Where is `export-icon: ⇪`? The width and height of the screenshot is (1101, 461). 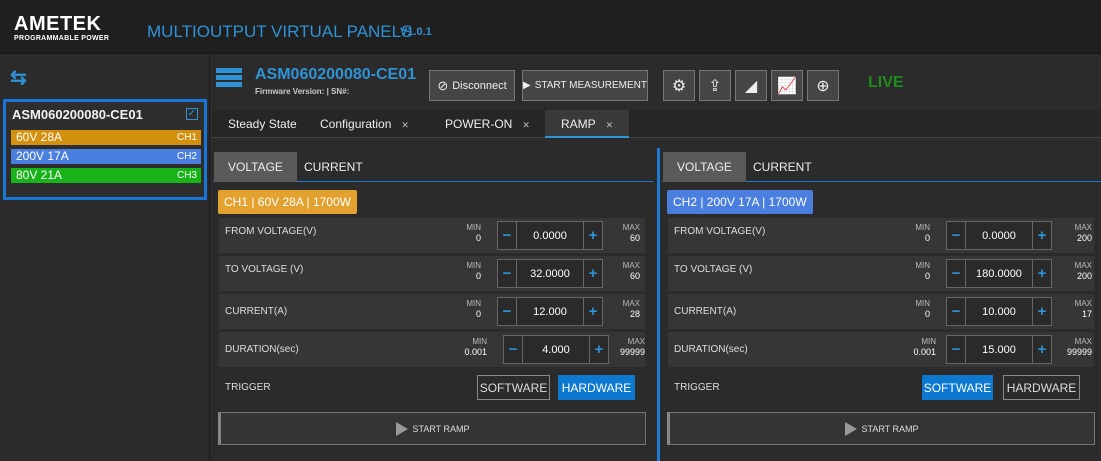
export-icon: ⇪ is located at coordinates (715, 85).